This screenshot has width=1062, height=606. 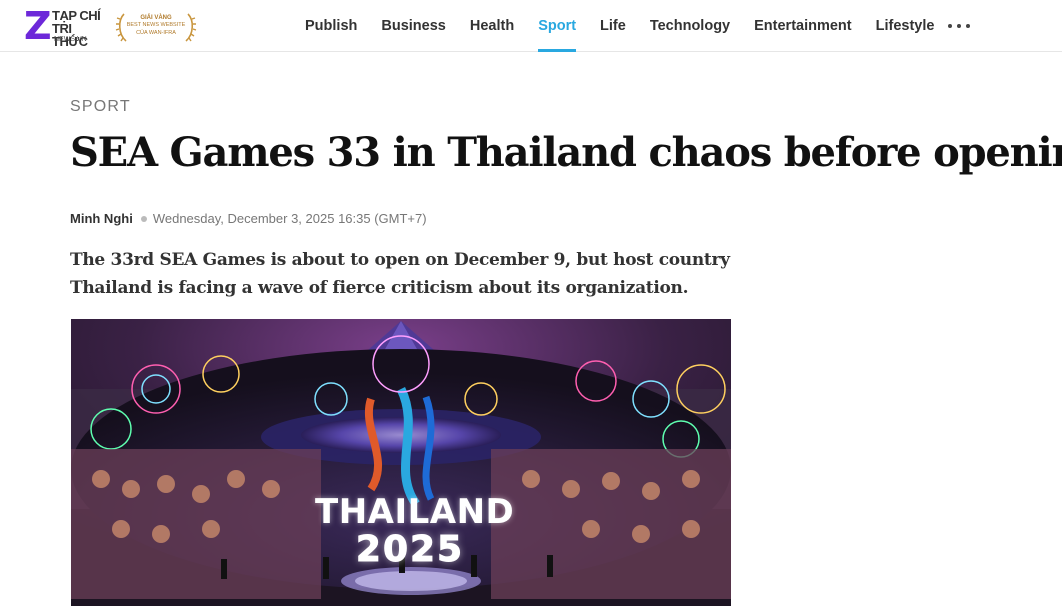 What do you see at coordinates (557, 26) in the screenshot?
I see `nav-item-sport: Sport` at bounding box center [557, 26].